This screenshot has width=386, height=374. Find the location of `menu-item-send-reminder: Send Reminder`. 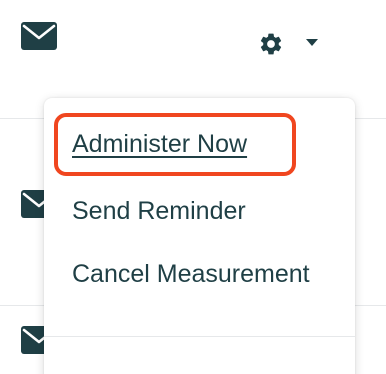

menu-item-send-reminder: Send Reminder is located at coordinates (159, 211).